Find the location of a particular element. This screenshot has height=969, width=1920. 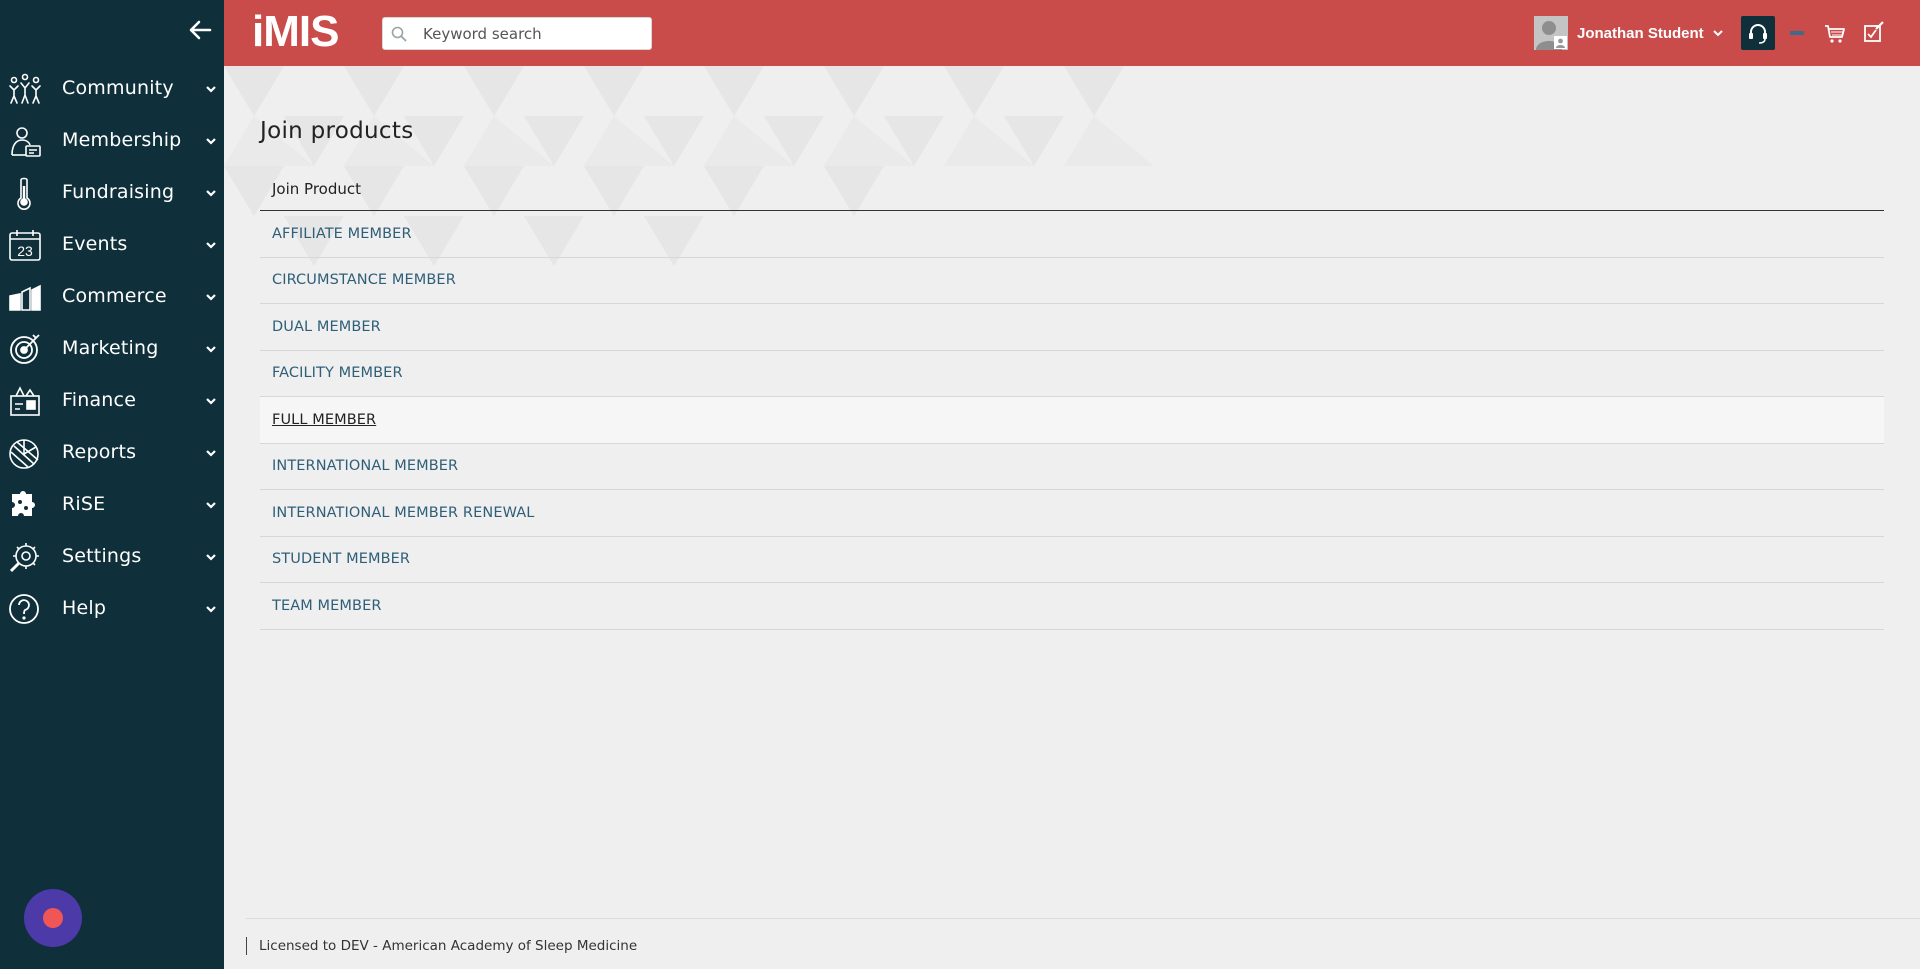

chat-dot-icon is located at coordinates (53, 918).